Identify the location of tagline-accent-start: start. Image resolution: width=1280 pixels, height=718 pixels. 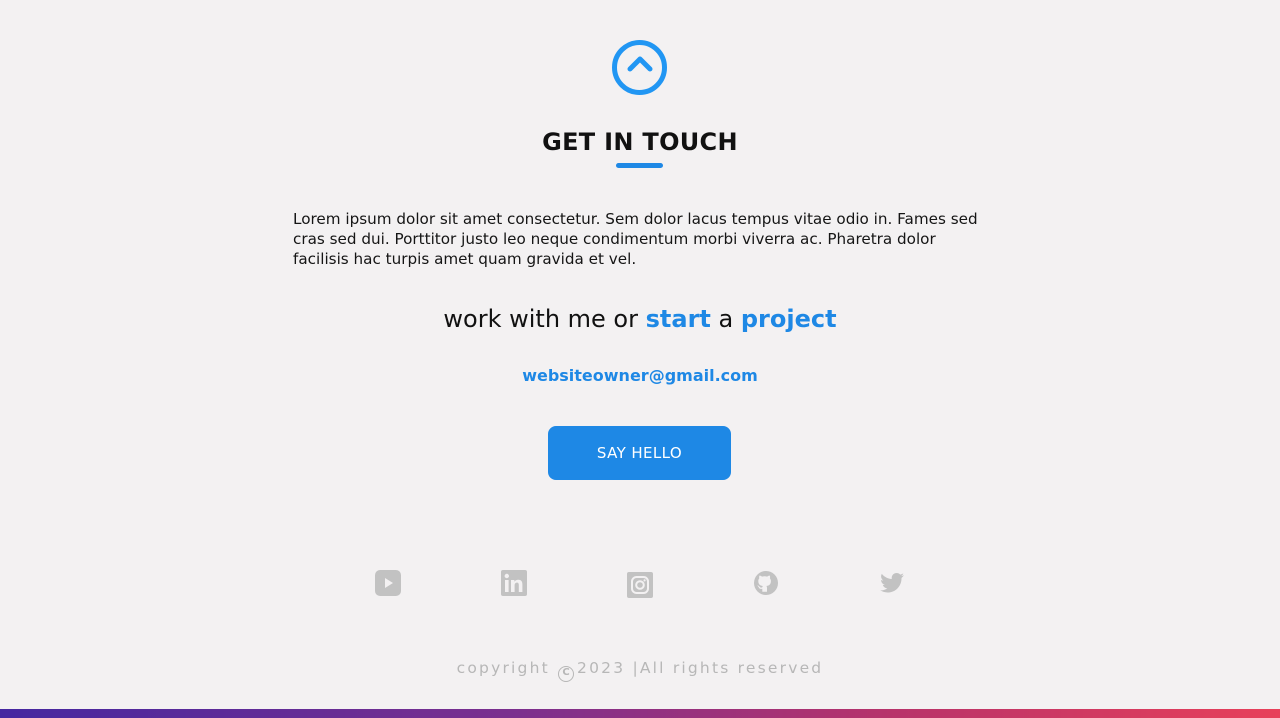
(678, 319).